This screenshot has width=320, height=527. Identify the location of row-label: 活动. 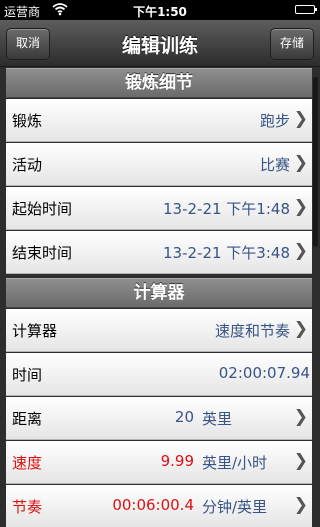
(27, 165).